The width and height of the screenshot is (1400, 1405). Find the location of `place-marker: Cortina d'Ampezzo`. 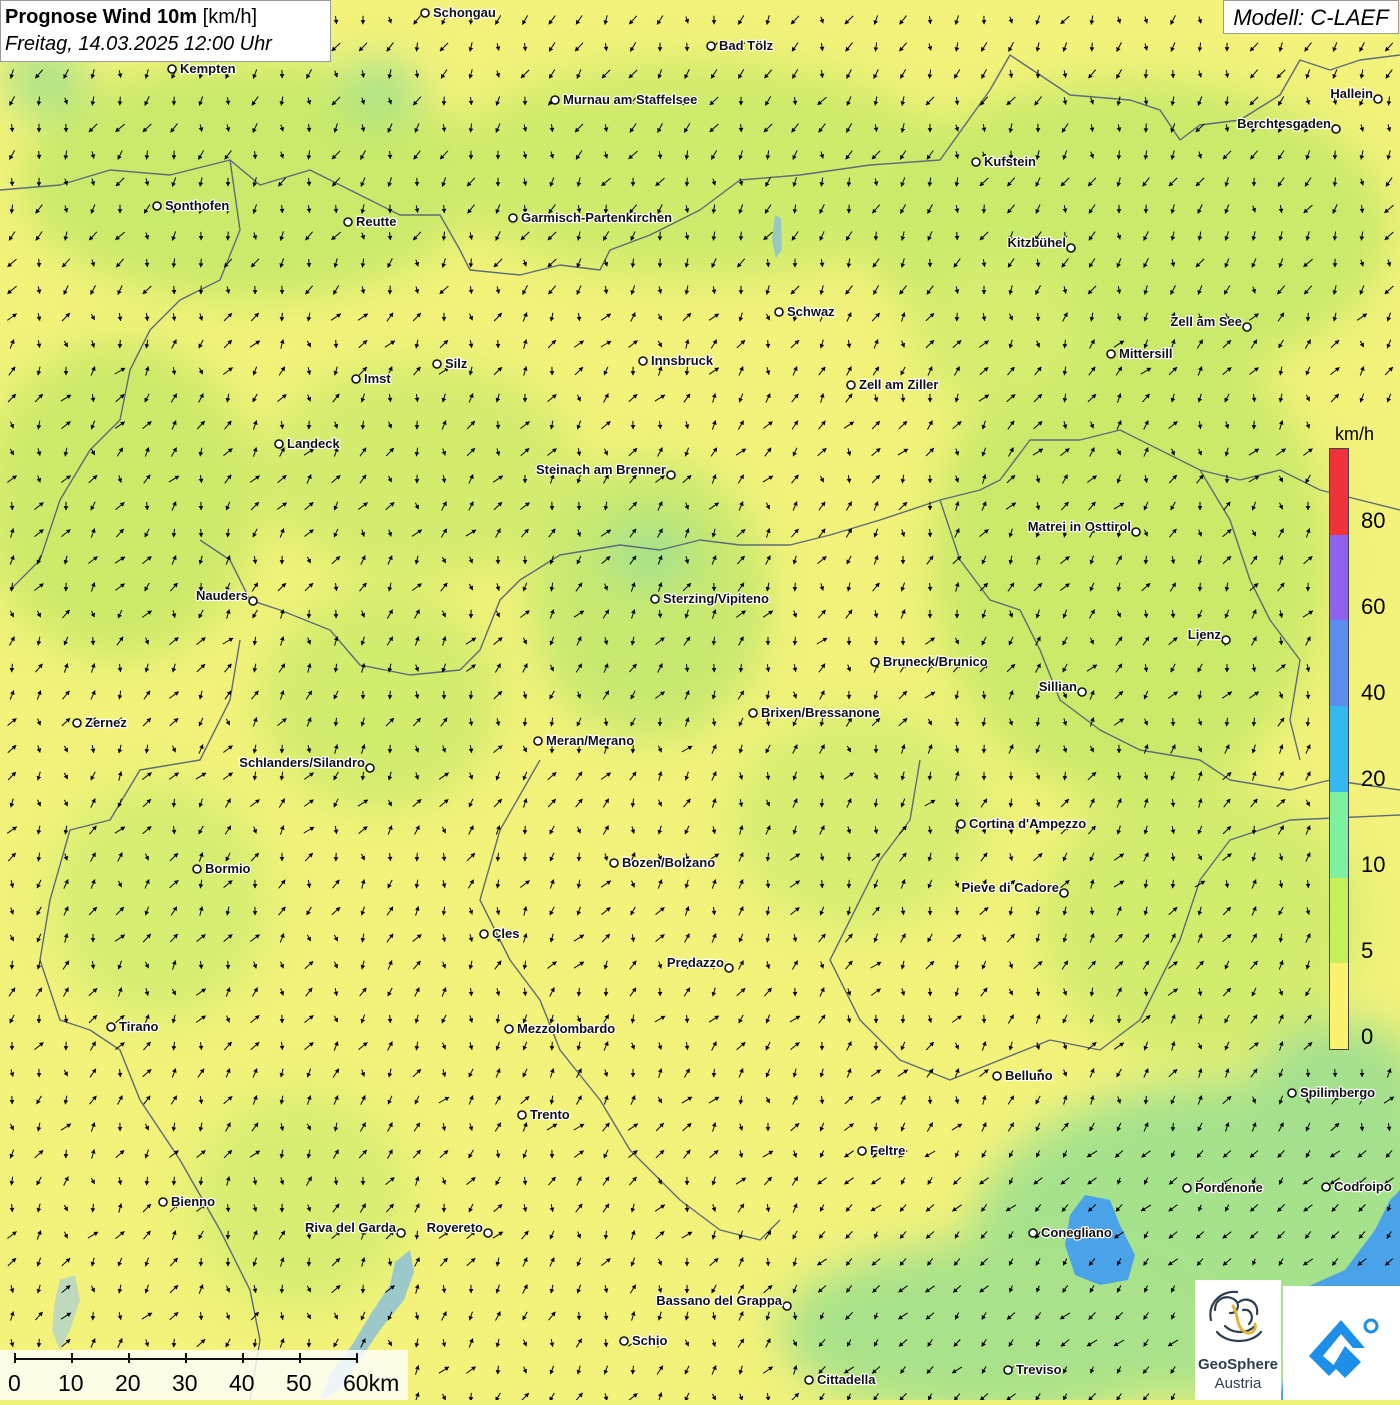

place-marker: Cortina d'Ampezzo is located at coordinates (1021, 823).